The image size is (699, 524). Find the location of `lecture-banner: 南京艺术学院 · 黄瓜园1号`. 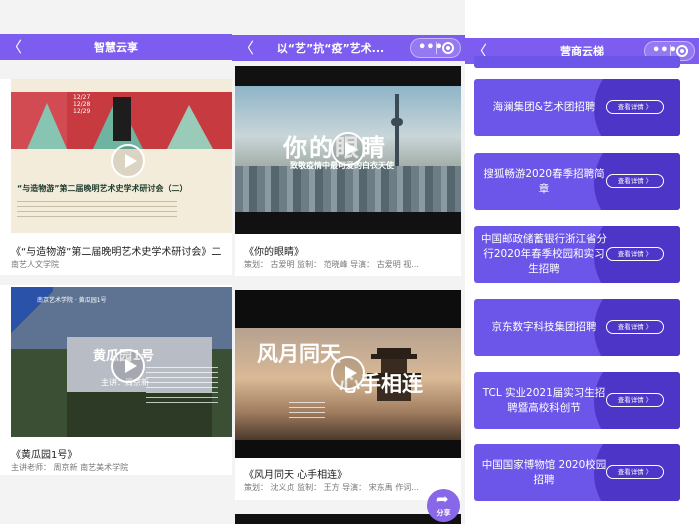

lecture-banner: 南京艺术学院 · 黄瓜园1号 is located at coordinates (72, 300).